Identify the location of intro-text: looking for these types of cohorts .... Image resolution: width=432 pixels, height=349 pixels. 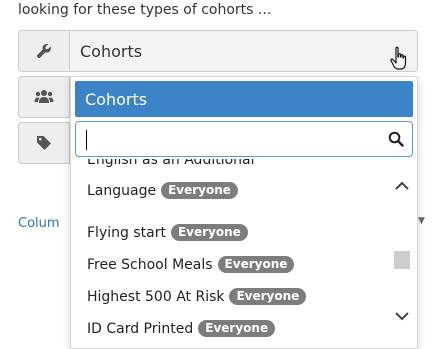
(145, 10).